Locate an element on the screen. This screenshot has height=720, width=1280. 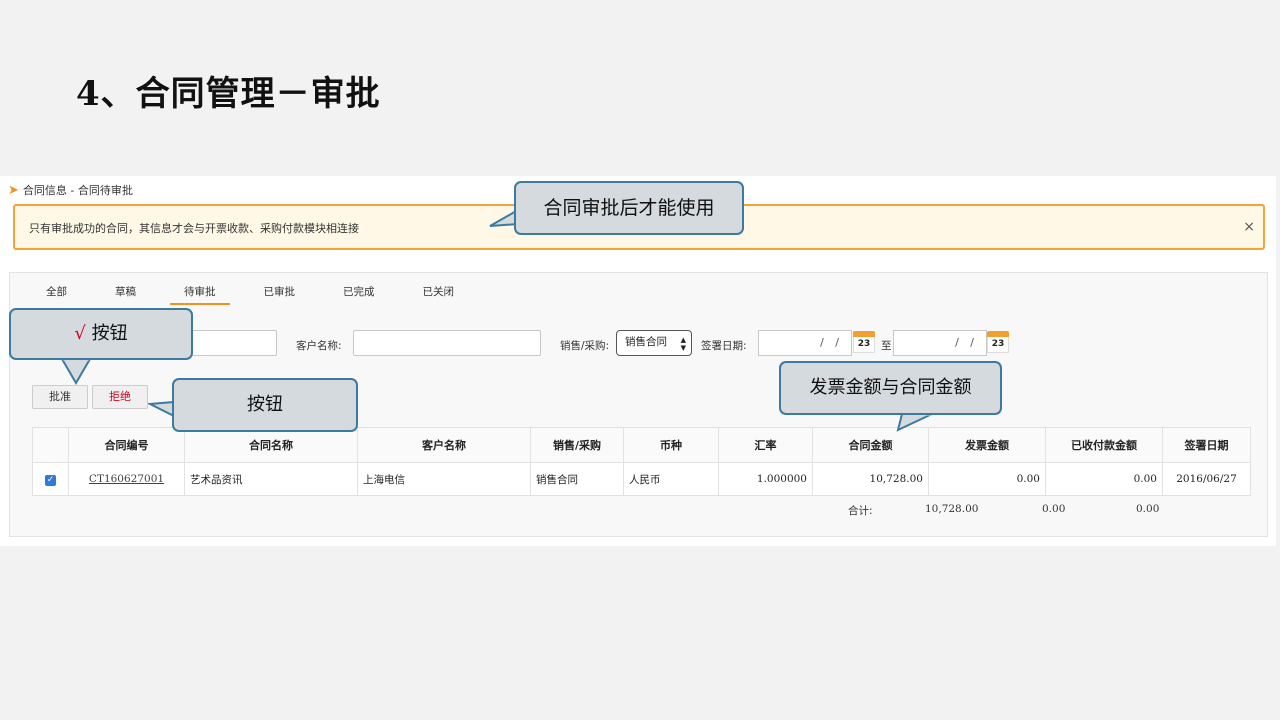
tab-completed: 已完成 is located at coordinates (359, 294).